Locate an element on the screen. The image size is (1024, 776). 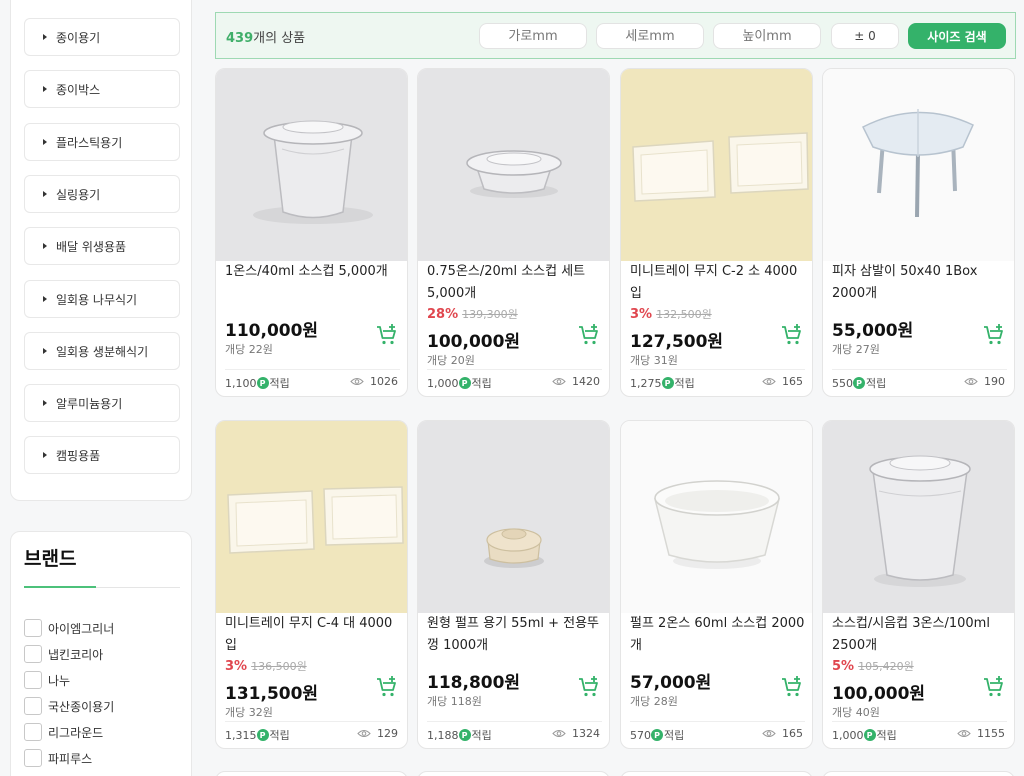
view-count: 1324 is located at coordinates (576, 733).